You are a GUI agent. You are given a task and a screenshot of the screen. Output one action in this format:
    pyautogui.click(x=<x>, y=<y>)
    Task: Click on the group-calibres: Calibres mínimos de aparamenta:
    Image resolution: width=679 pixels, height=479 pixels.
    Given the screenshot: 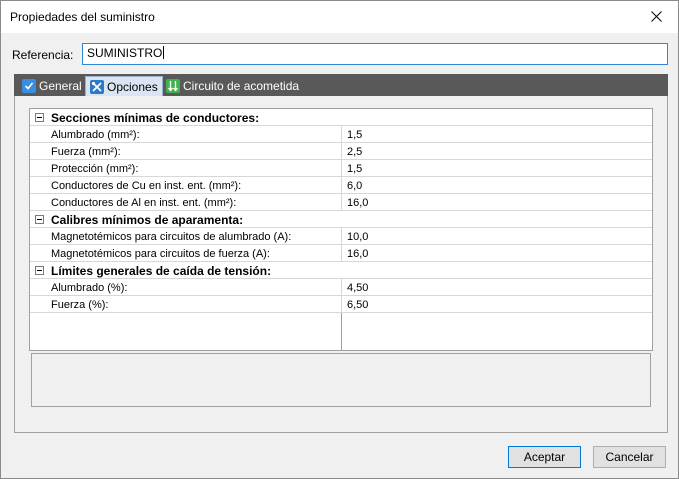 What is the action you would take?
    pyautogui.click(x=341, y=219)
    